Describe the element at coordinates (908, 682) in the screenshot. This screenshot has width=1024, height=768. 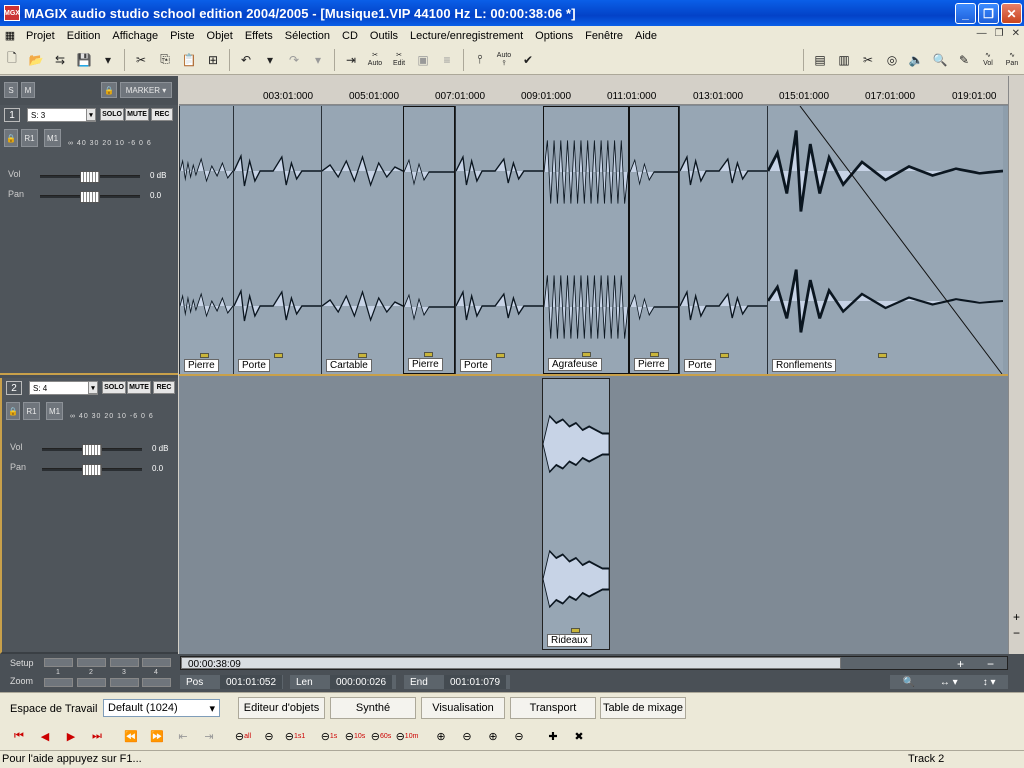
I see `magnifier-icon: 🔍` at that location.